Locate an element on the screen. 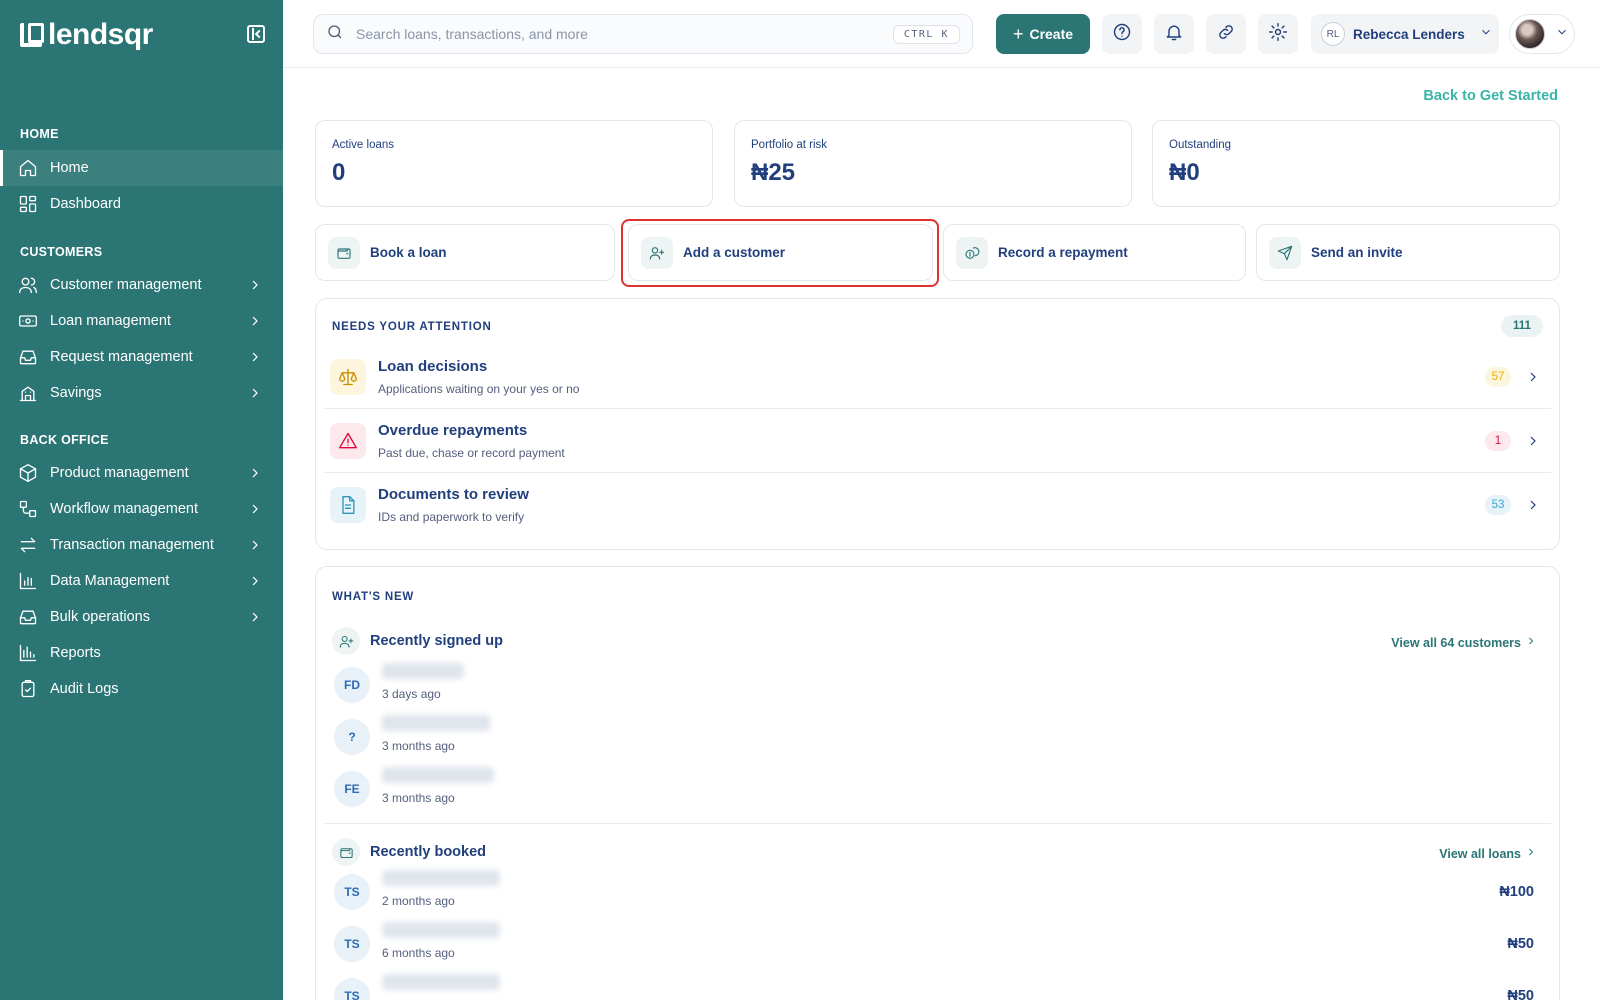 The image size is (1600, 1000). recently-signed-up-header: Recently signed up is located at coordinates (417, 641).